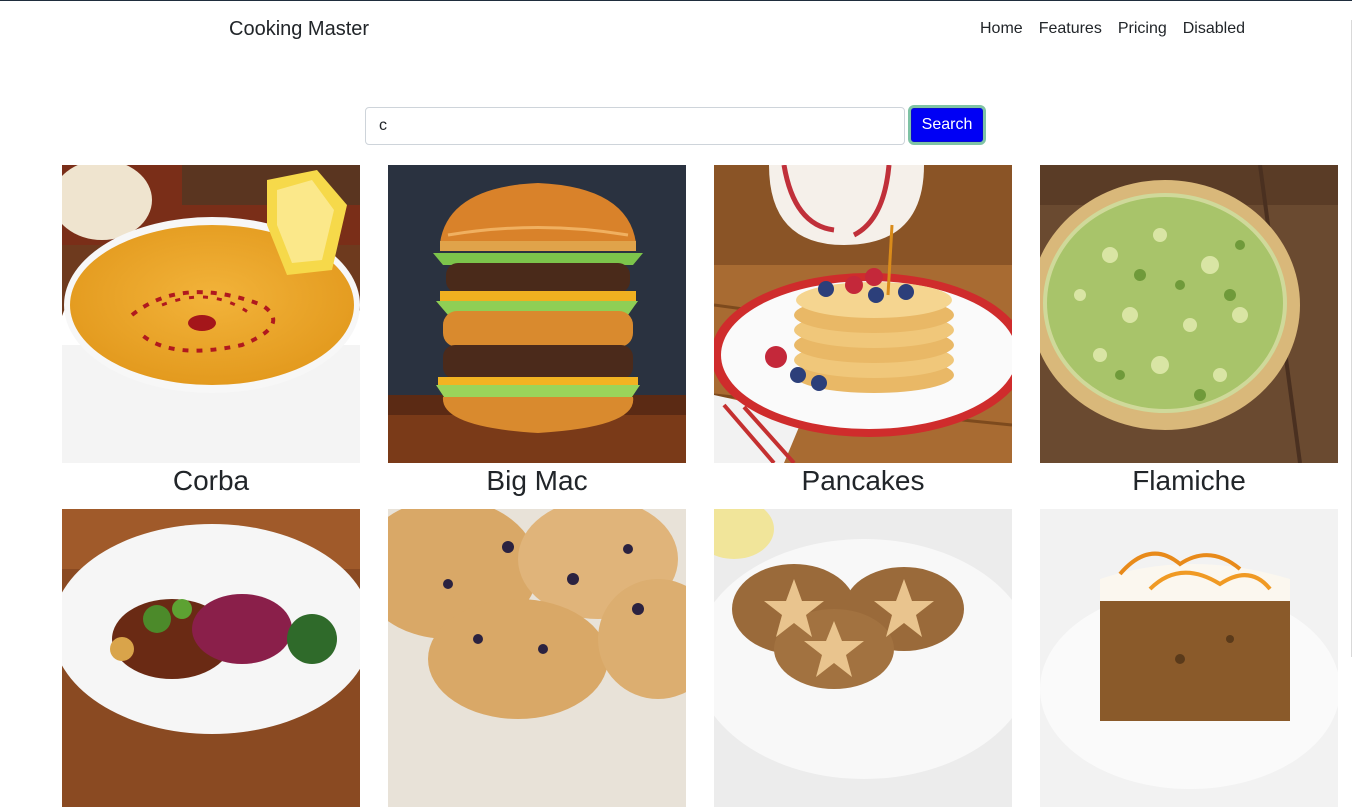 The height and width of the screenshot is (807, 1352). I want to click on search-input, so click(635, 126).